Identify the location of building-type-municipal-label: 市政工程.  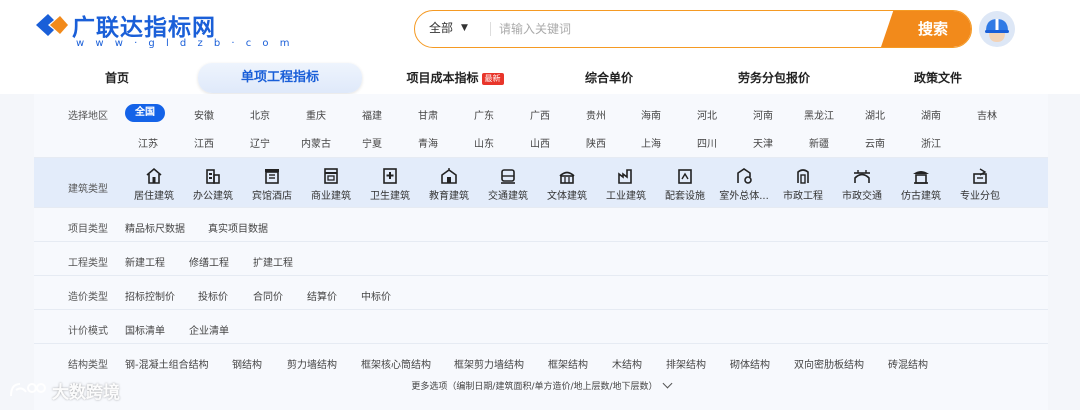
(803, 196).